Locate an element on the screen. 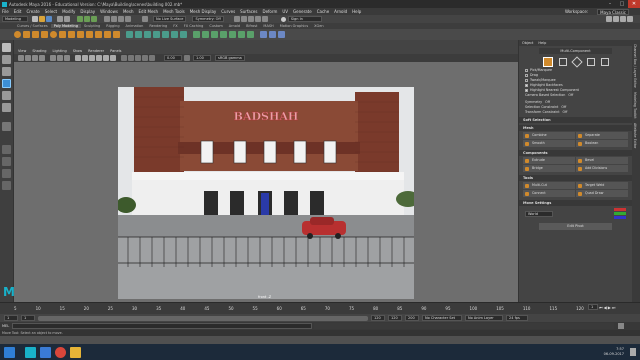 This screenshot has height=360, width=640. new-scene-icon is located at coordinates (35, 19).